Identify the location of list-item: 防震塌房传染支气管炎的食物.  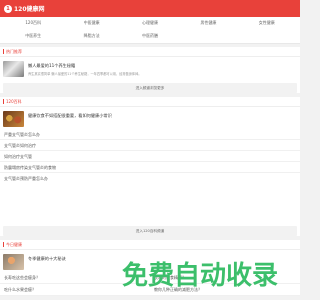
(150, 167).